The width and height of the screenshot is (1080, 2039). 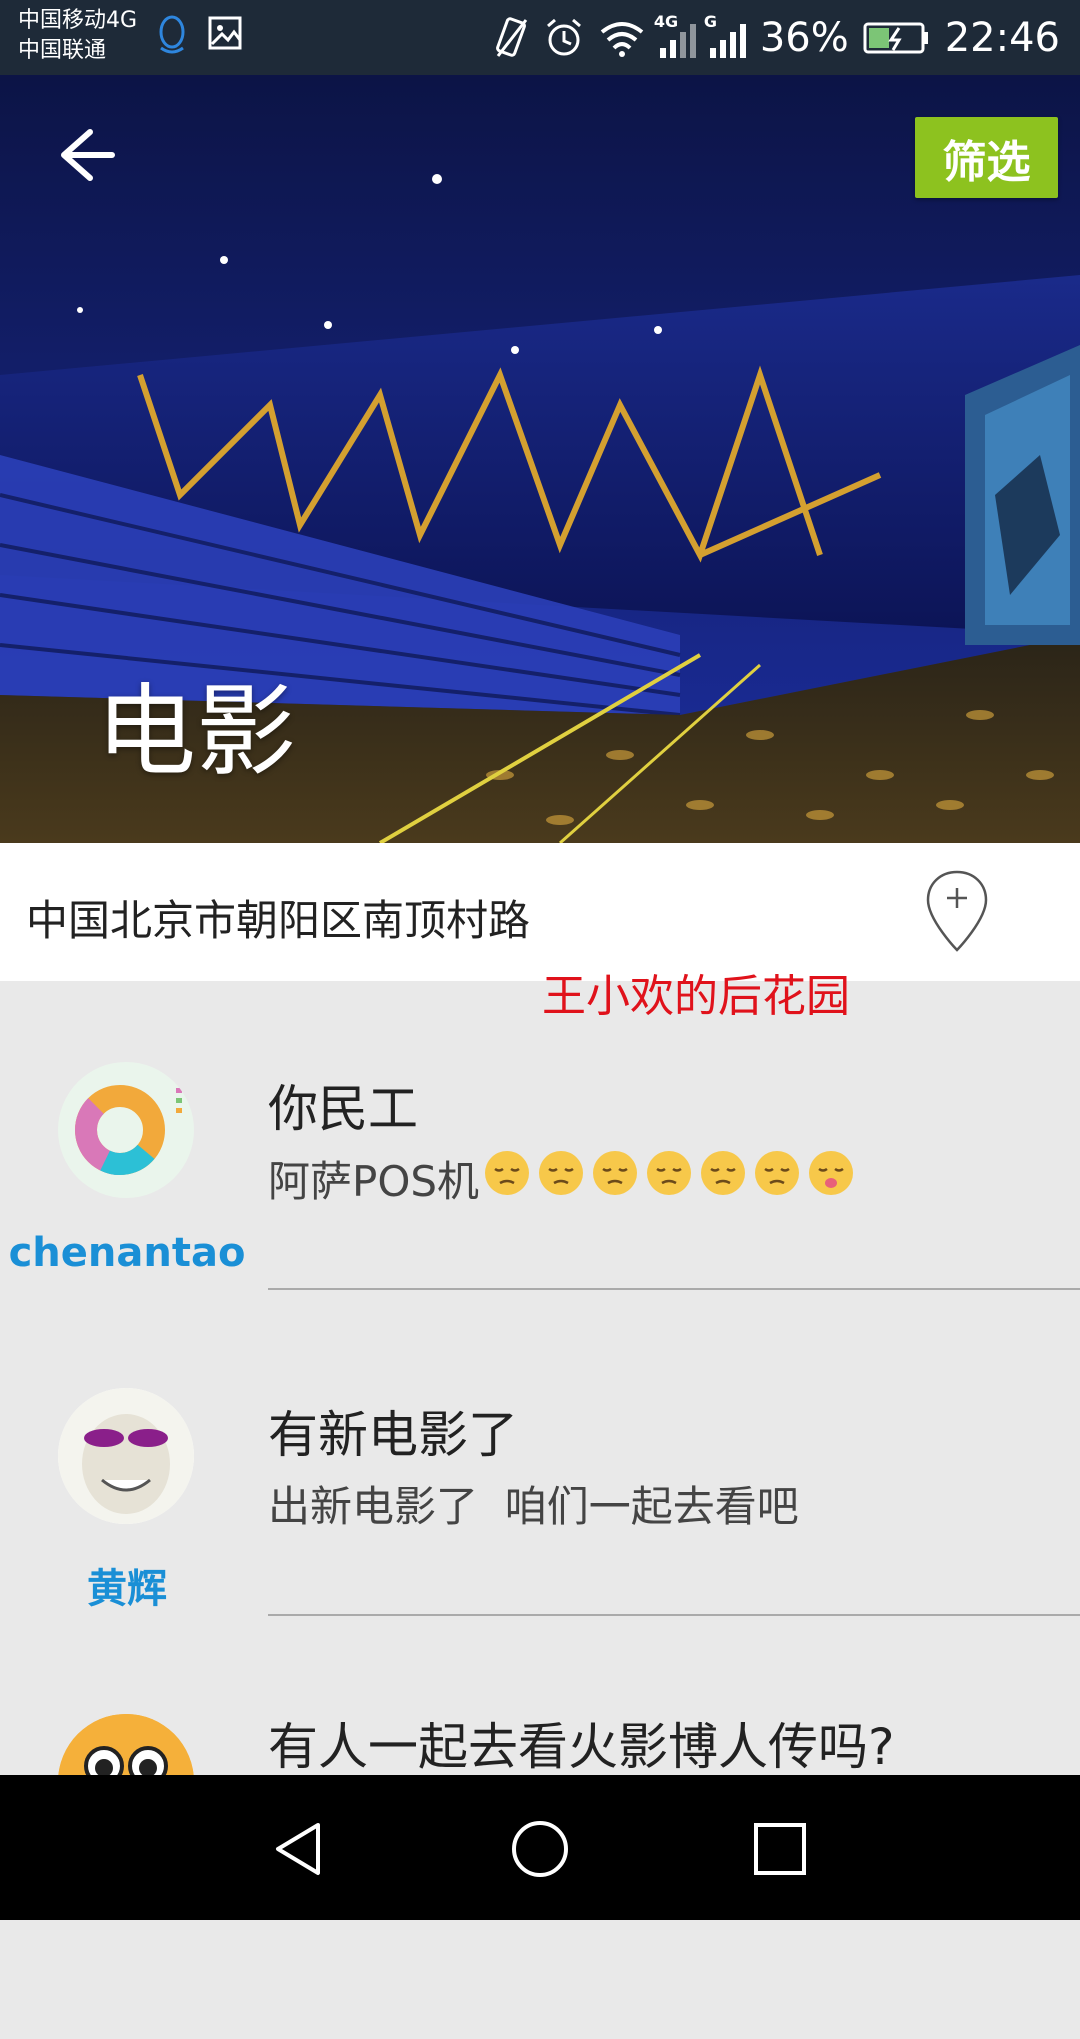 What do you see at coordinates (563, 37) in the screenshot?
I see `alarm-icon` at bounding box center [563, 37].